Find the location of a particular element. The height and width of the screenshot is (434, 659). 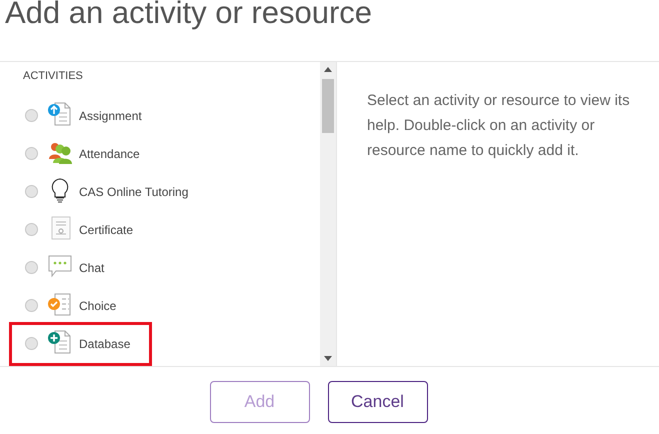

activity-label: Database is located at coordinates (104, 343).